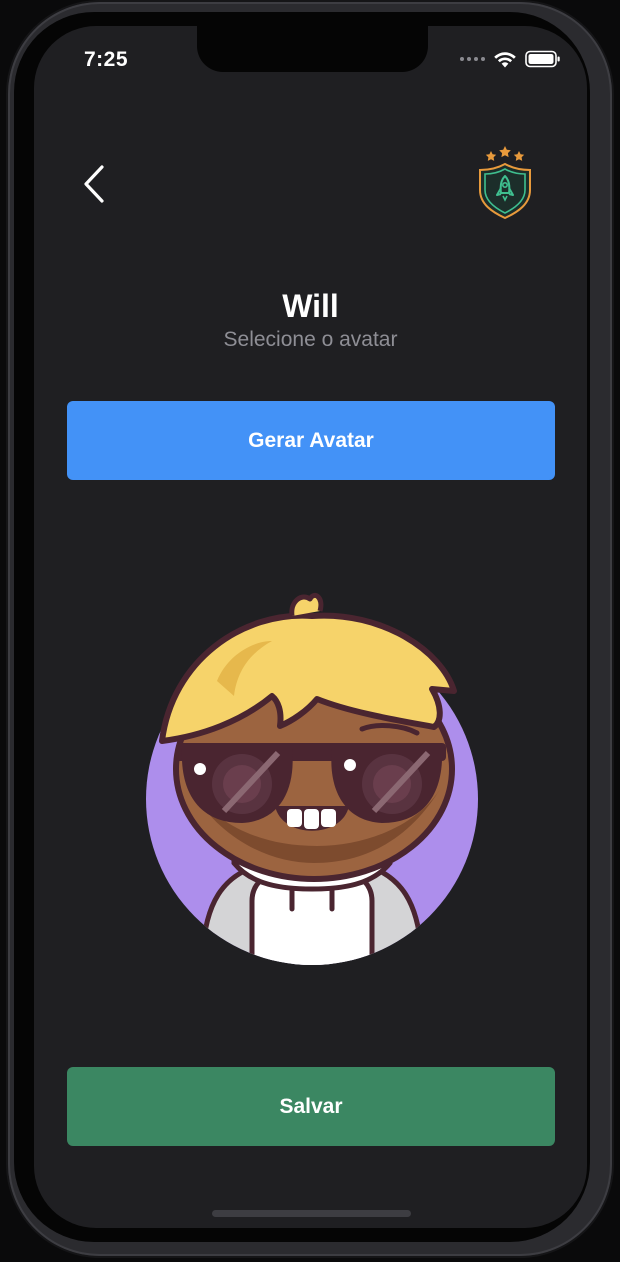 This screenshot has height=1262, width=620. What do you see at coordinates (311, 1106) in the screenshot?
I see `save-button: Salvar` at bounding box center [311, 1106].